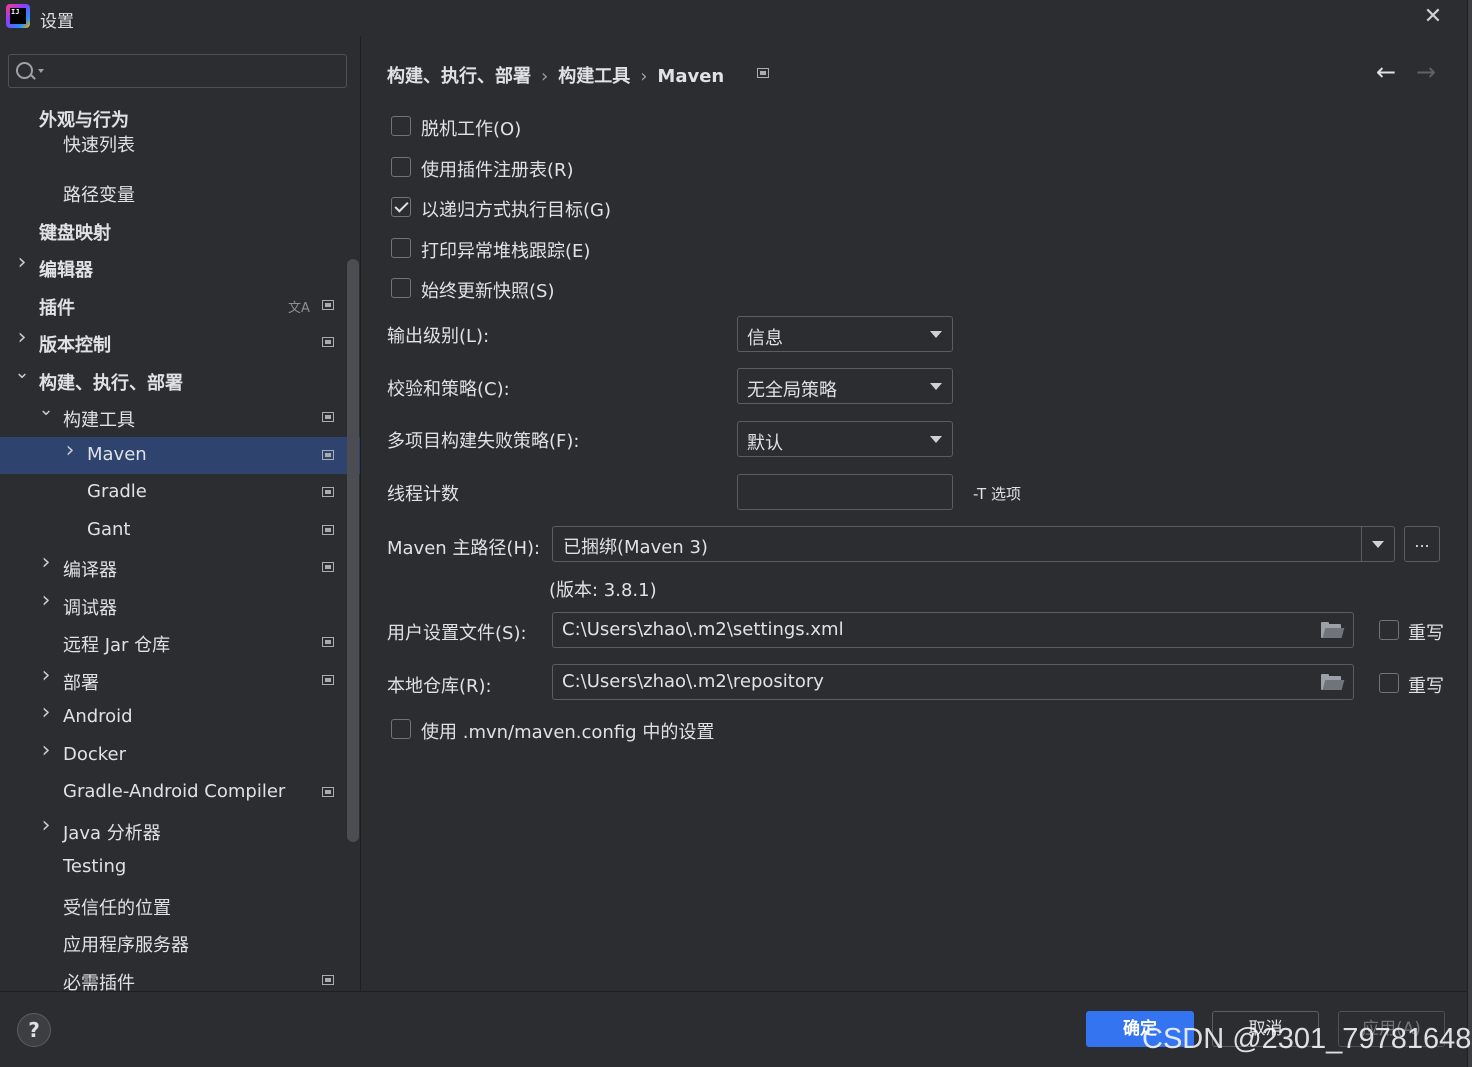 Image resolution: width=1472 pixels, height=1067 pixels. I want to click on plugin-registry-checkbox, so click(401, 167).